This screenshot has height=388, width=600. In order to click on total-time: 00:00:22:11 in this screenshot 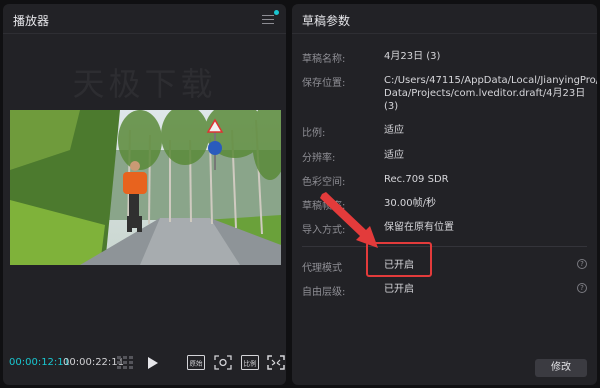, I will do `click(94, 362)`.